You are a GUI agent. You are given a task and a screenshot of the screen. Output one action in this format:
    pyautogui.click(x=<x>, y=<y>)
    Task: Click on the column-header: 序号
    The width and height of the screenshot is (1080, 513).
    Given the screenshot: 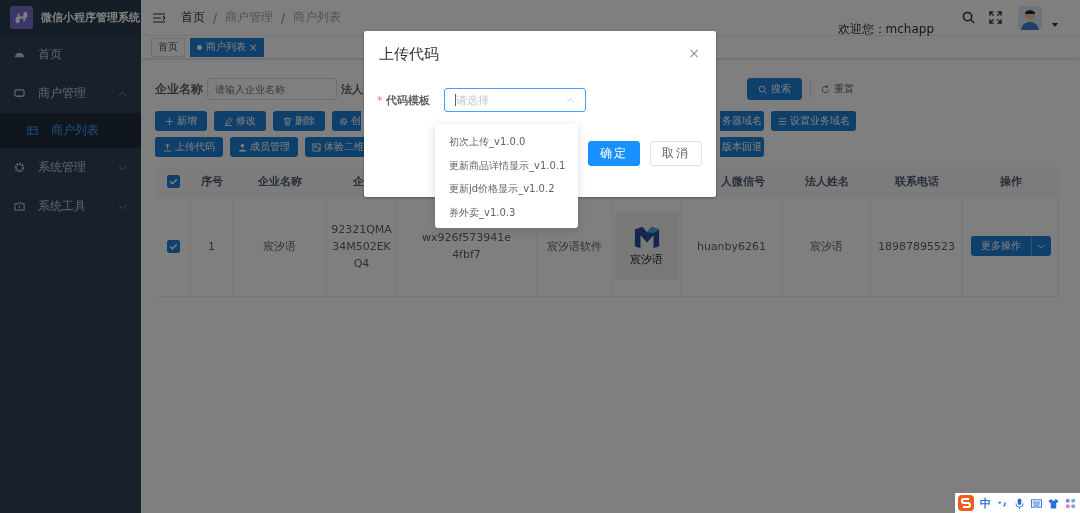 What is the action you would take?
    pyautogui.click(x=212, y=181)
    